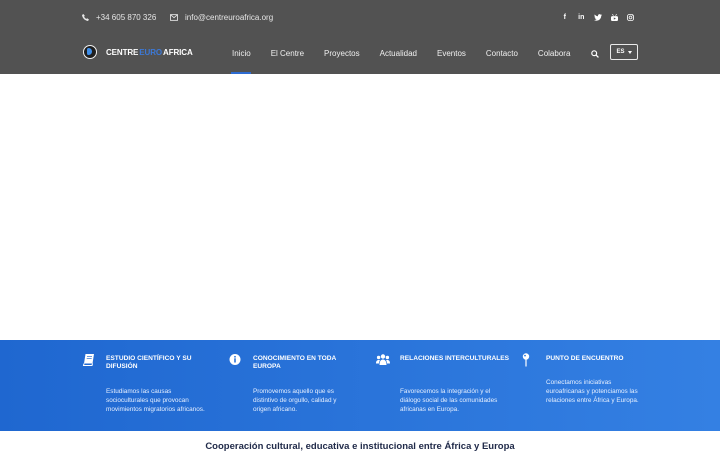 This screenshot has width=720, height=452. I want to click on globe-logo-icon, so click(90, 52).